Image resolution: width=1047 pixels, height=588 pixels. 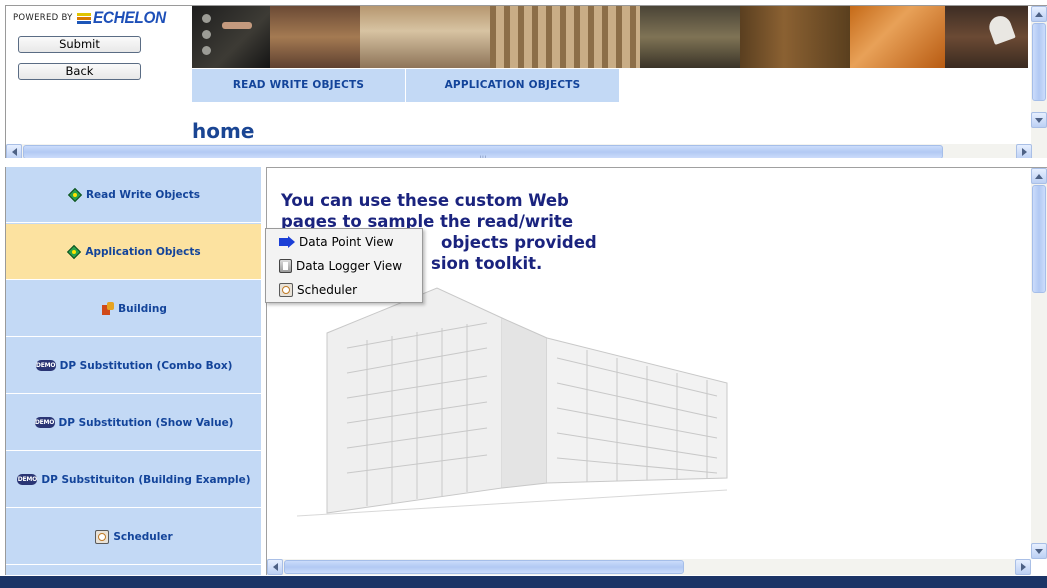 What do you see at coordinates (287, 242) in the screenshot?
I see `blue-arrow-icon` at bounding box center [287, 242].